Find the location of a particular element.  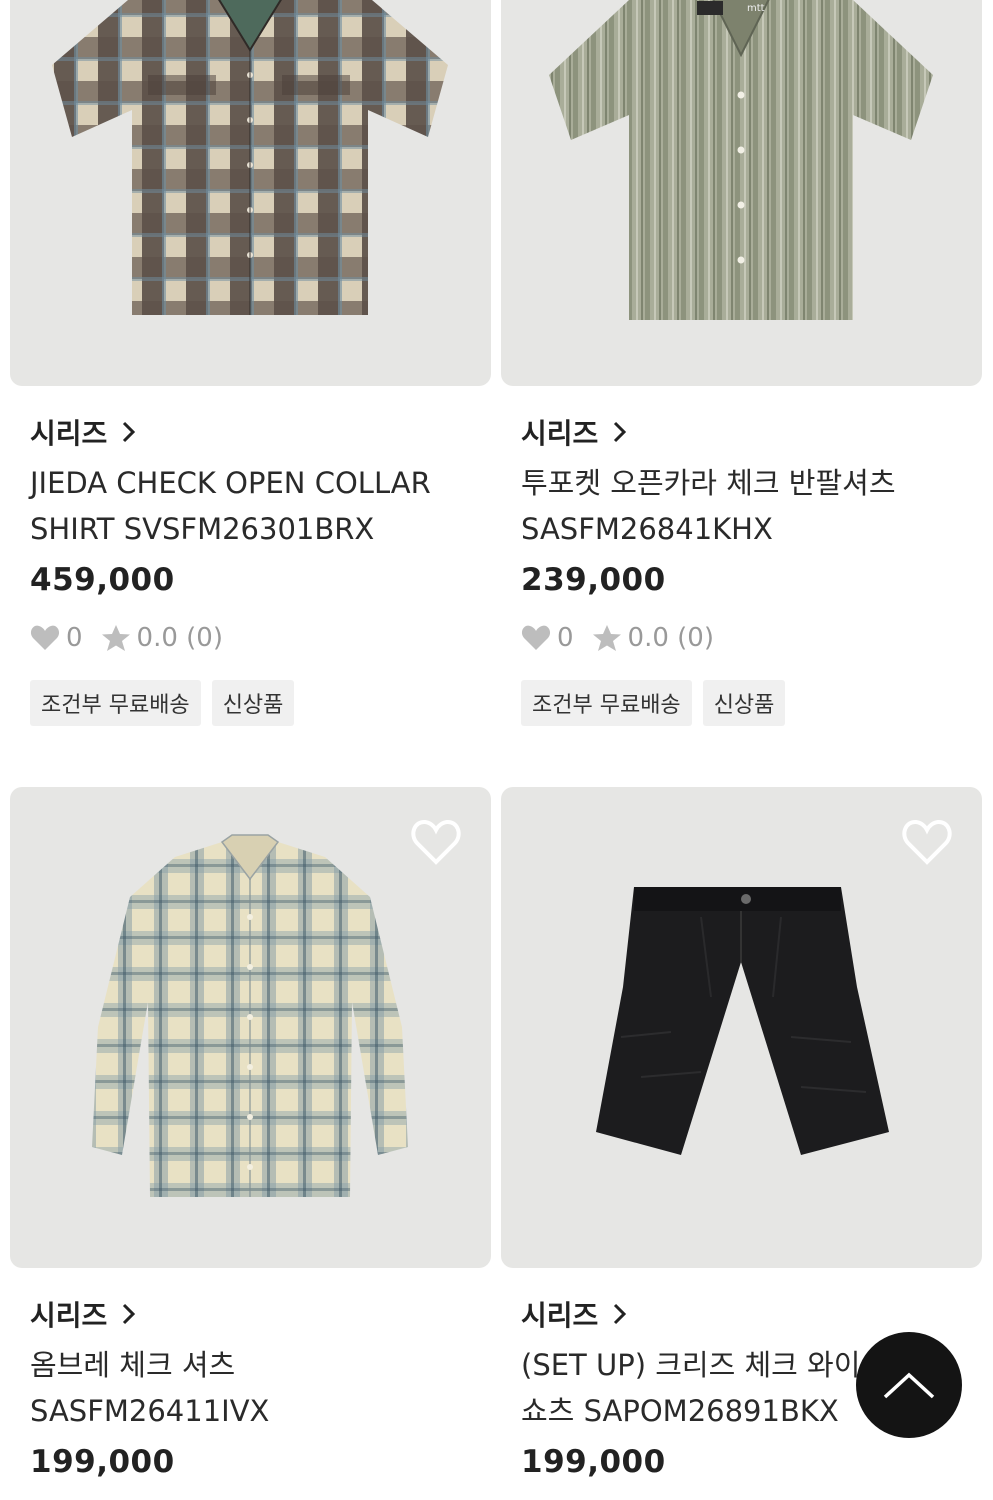

product-price: 239,000 is located at coordinates (593, 580).